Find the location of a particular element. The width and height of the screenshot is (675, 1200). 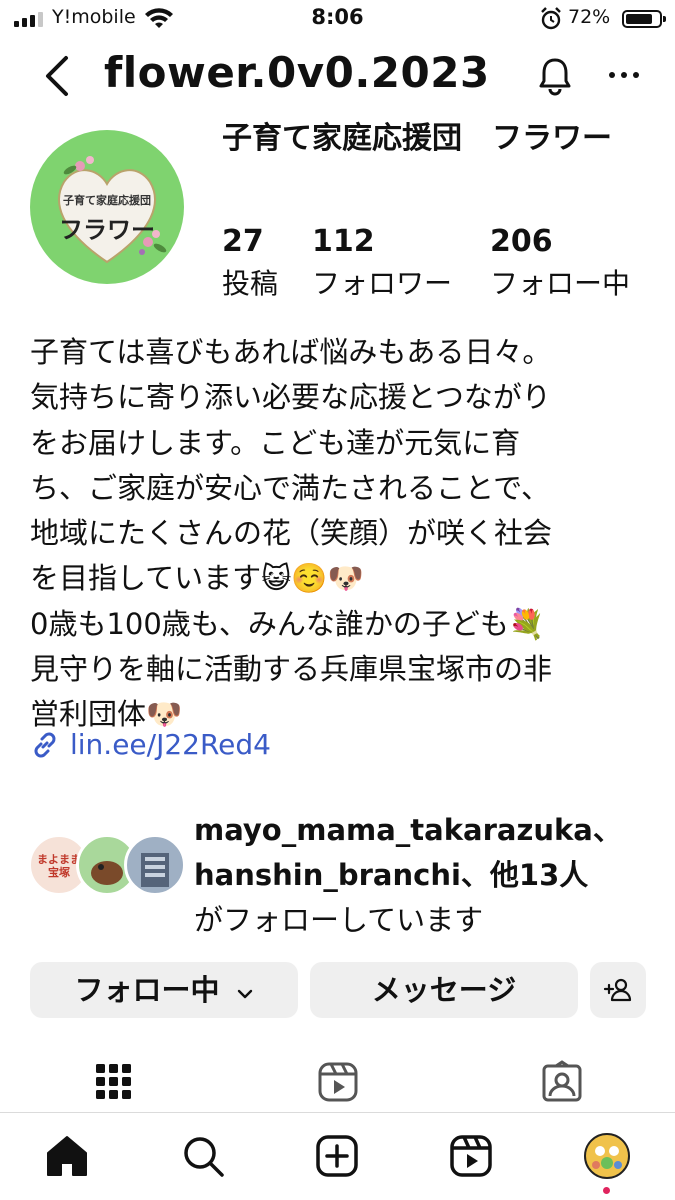

following-label: フォロー中 is located at coordinates (147, 990).